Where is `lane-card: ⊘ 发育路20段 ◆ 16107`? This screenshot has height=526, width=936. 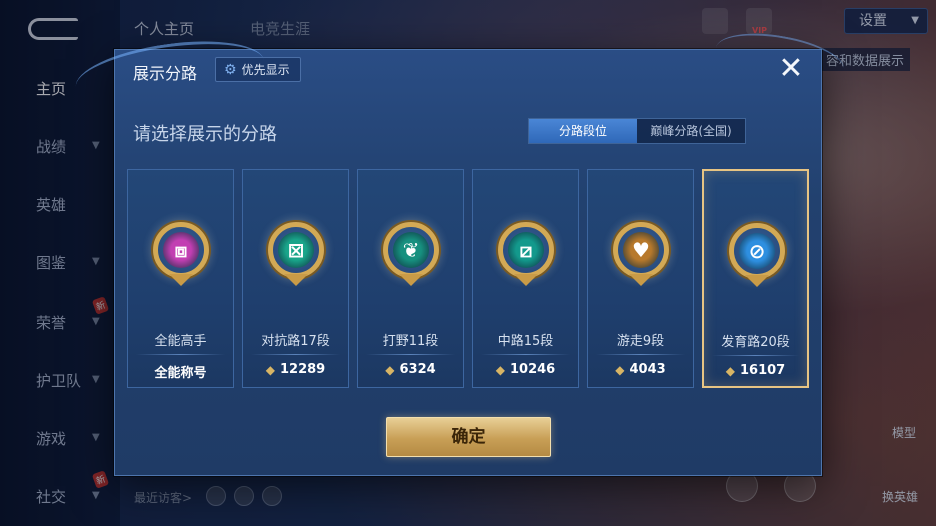 lane-card: ⊘ 发育路20段 ◆ 16107 is located at coordinates (755, 278).